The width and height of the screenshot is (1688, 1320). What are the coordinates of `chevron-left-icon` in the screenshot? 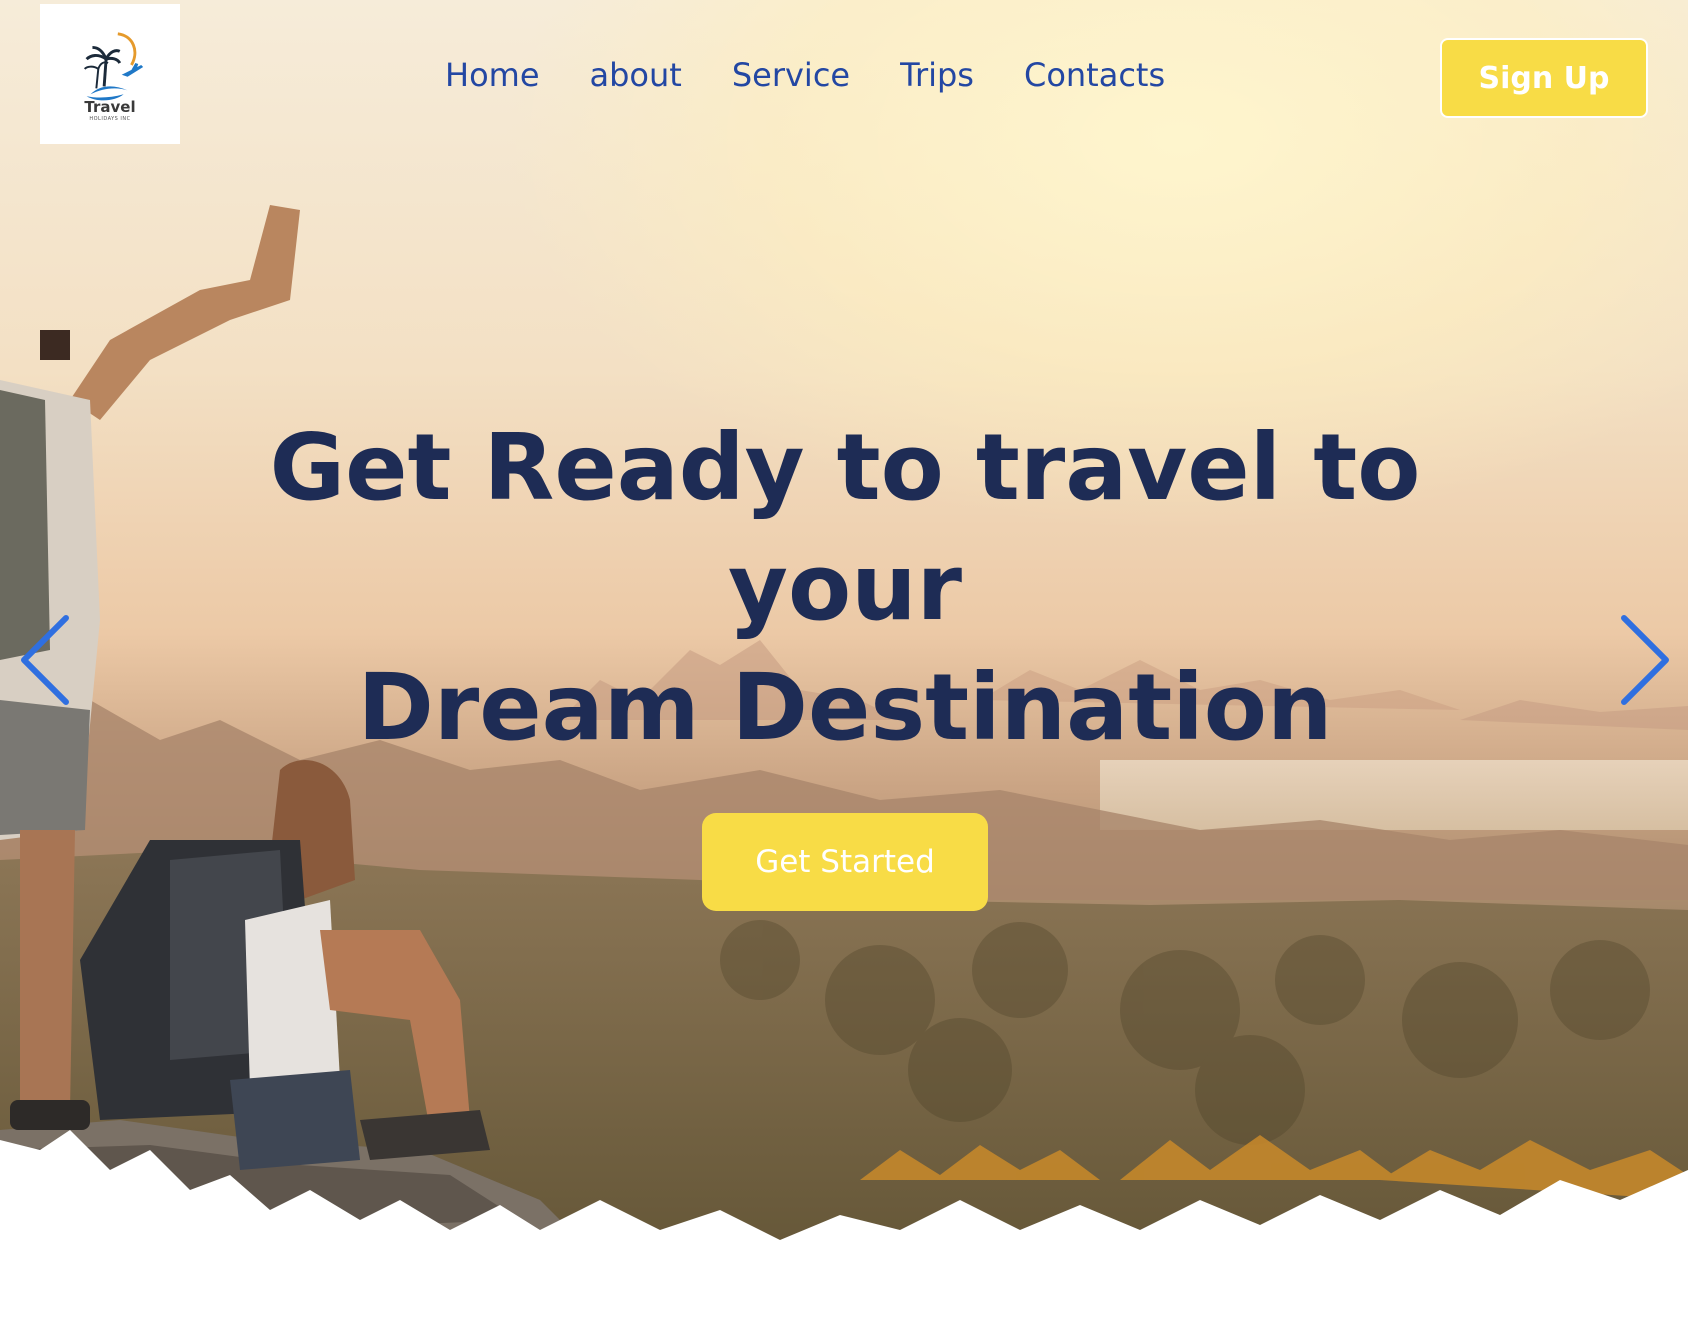 It's located at (45, 660).